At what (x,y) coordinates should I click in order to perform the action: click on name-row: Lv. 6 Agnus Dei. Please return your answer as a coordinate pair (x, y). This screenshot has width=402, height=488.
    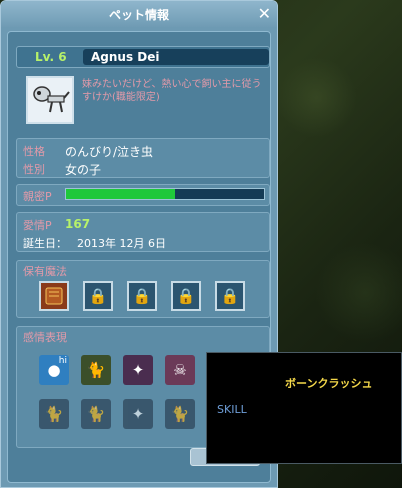
    Looking at the image, I should click on (143, 57).